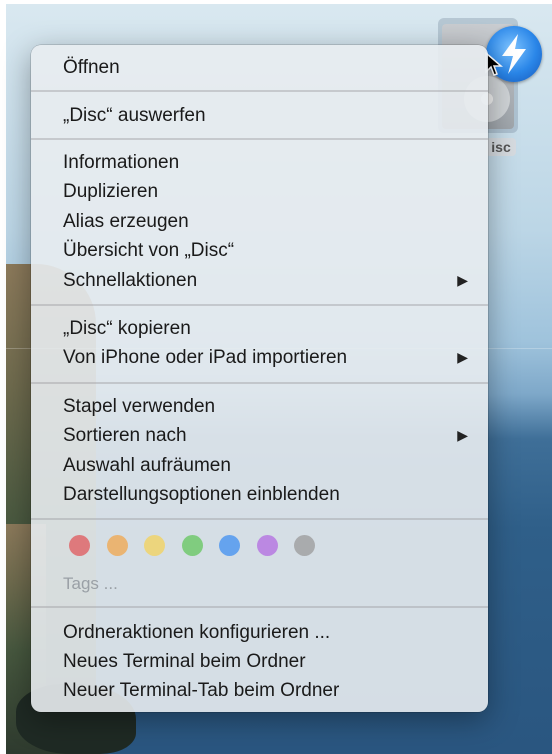 Image resolution: width=552 pixels, height=754 pixels. Describe the element at coordinates (265, 690) in the screenshot. I see `menu-item-new-terminal-tab: Neuer Terminal-Tab beim Ordner` at that location.